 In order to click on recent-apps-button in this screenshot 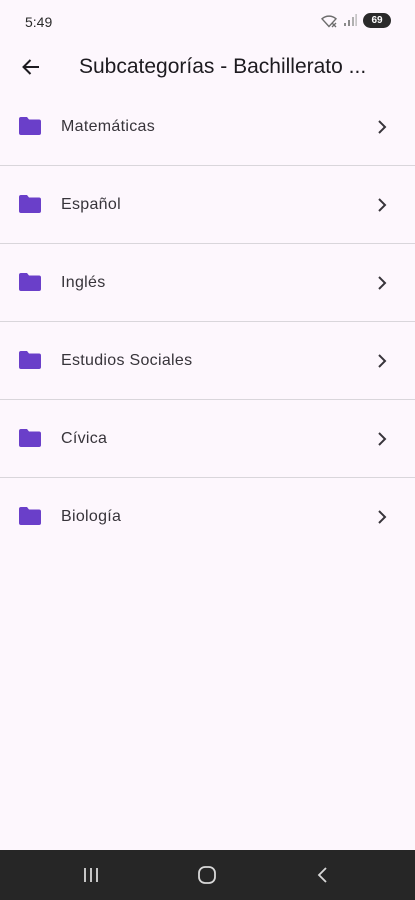, I will do `click(91, 875)`.